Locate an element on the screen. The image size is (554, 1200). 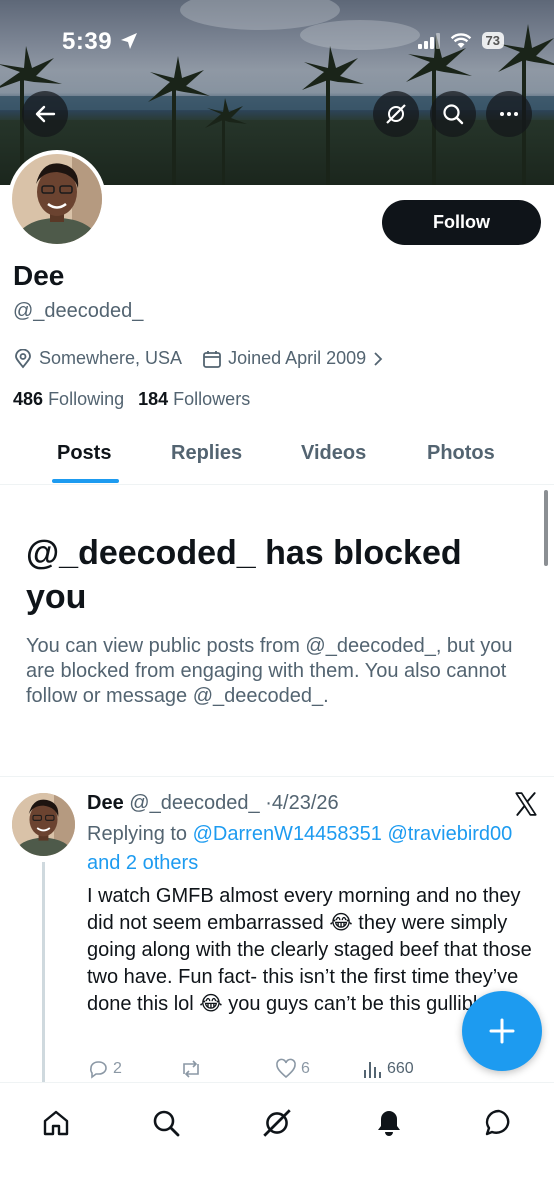
post-date: 4/23/26 is located at coordinates (305, 803).